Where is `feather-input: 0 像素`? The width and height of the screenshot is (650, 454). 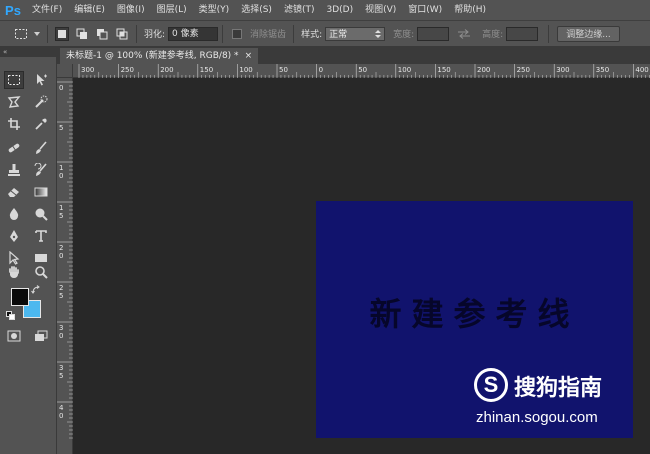 feather-input: 0 像素 is located at coordinates (193, 33).